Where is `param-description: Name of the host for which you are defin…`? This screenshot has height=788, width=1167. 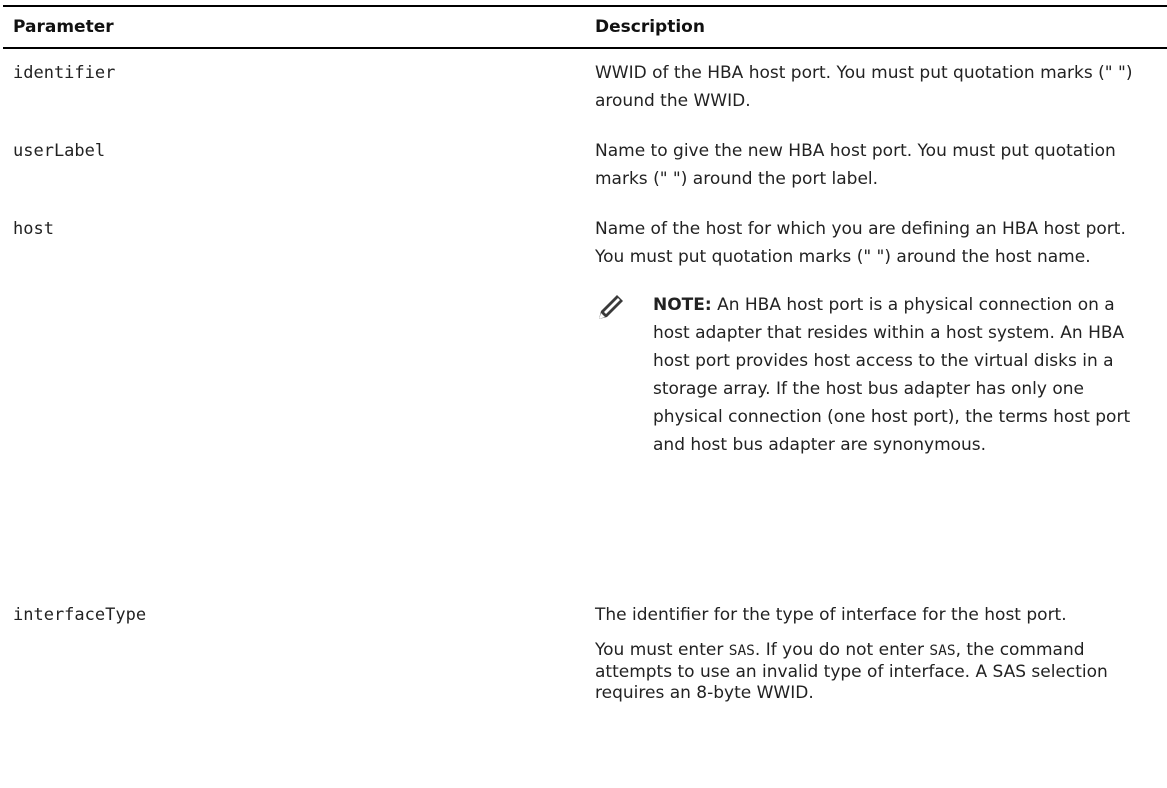 param-description: Name of the host for which you are defin… is located at coordinates (860, 243).